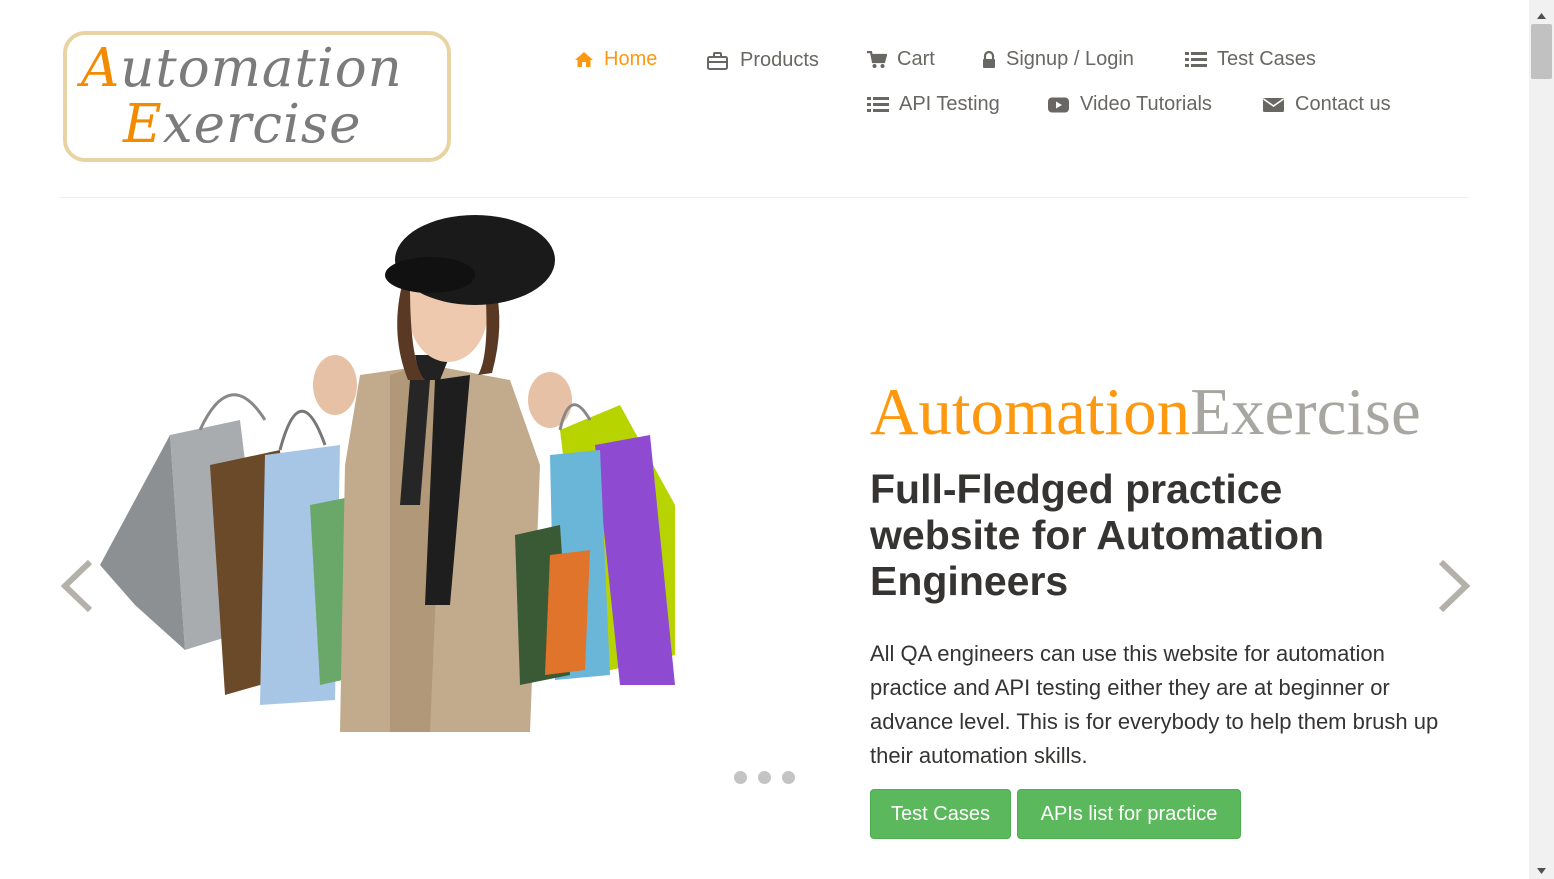 Image resolution: width=1554 pixels, height=879 pixels. I want to click on logo-letter-e: E, so click(143, 124).